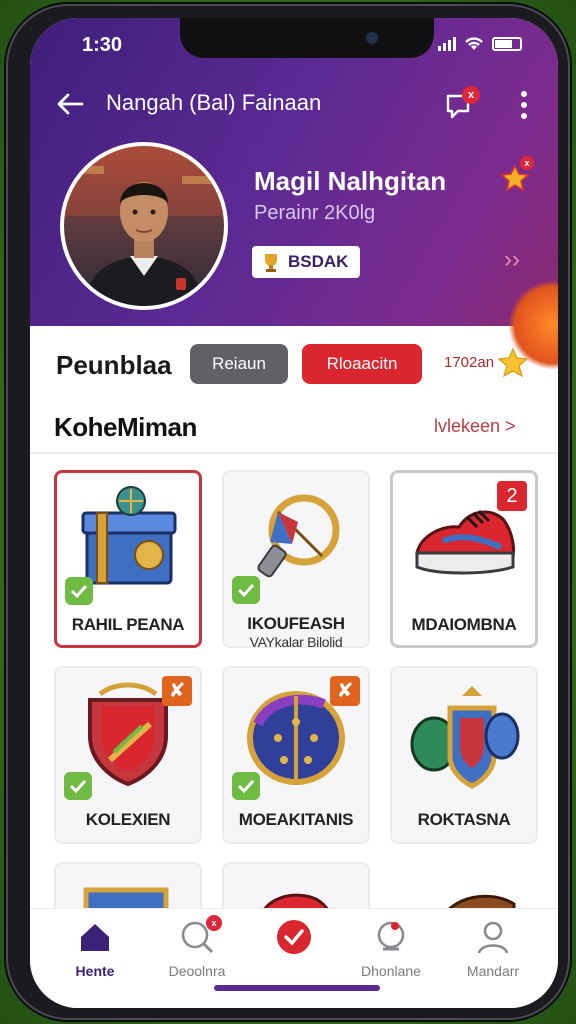 Image resolution: width=576 pixels, height=1024 pixels. Describe the element at coordinates (350, 181) in the screenshot. I see `profile-name: Magil Nalhgitan` at that location.